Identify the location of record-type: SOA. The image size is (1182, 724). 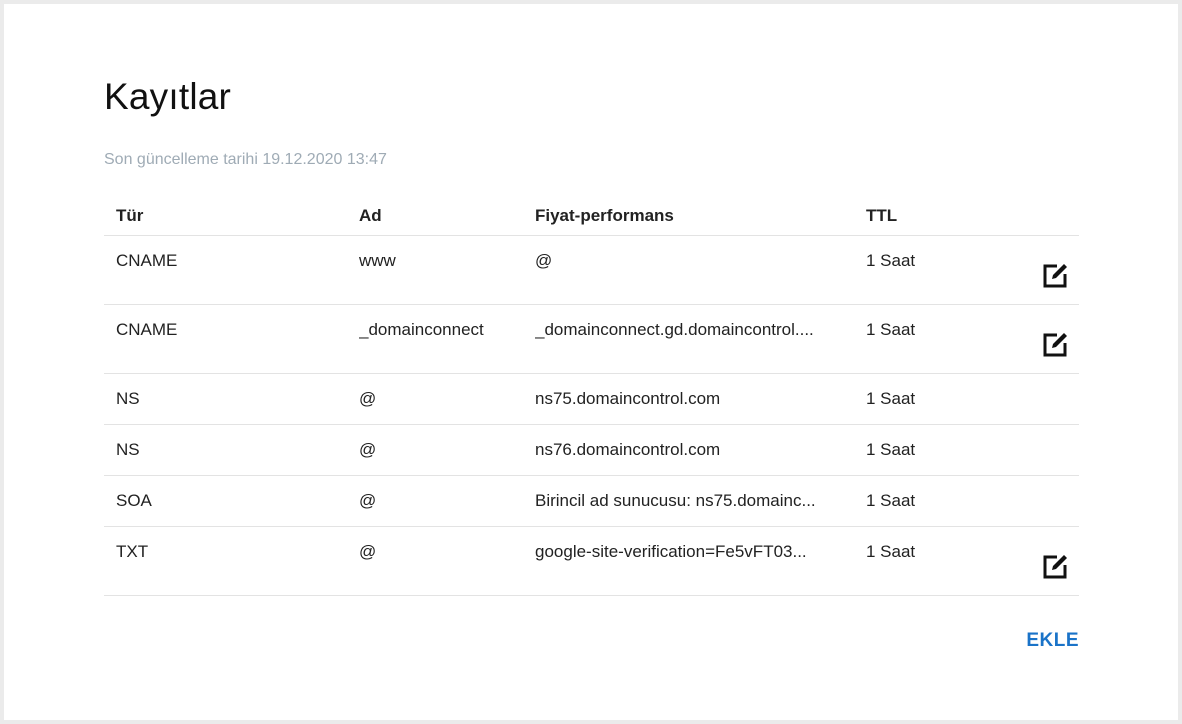
(134, 500).